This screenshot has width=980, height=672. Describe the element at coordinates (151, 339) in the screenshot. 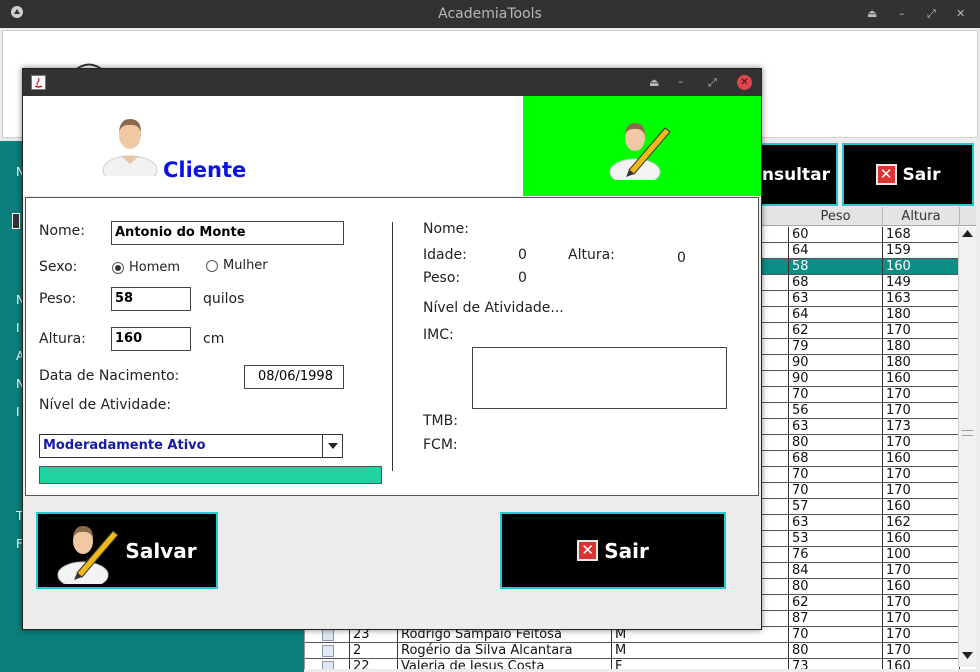

I see `altura-field: 160` at that location.